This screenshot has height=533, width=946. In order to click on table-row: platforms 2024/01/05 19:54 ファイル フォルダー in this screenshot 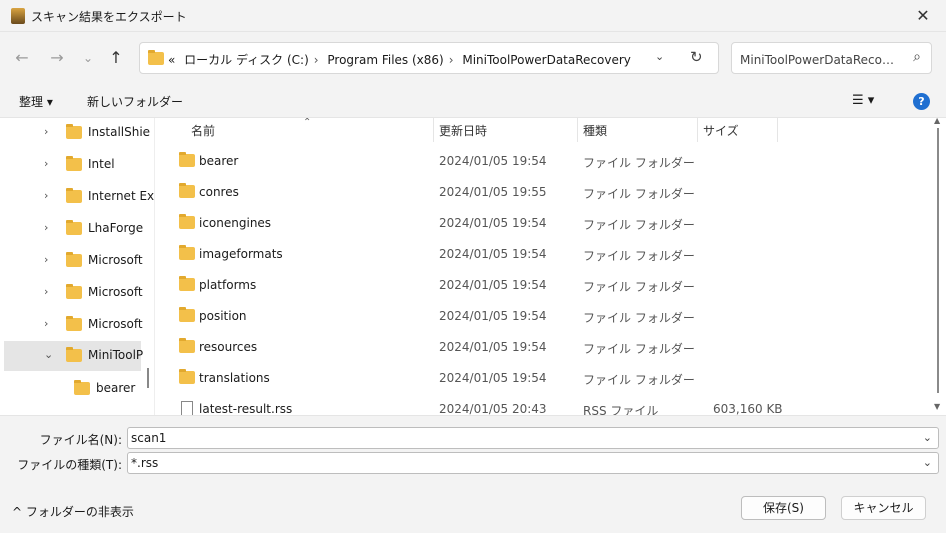, I will do `click(553, 285)`.